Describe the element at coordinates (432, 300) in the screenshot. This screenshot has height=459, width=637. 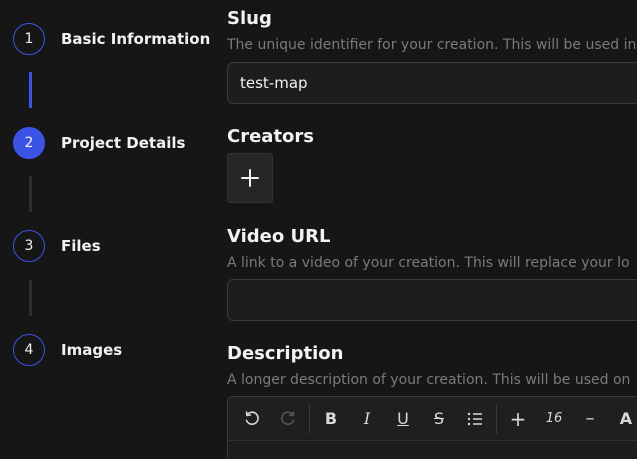
I see `video-url-input` at that location.